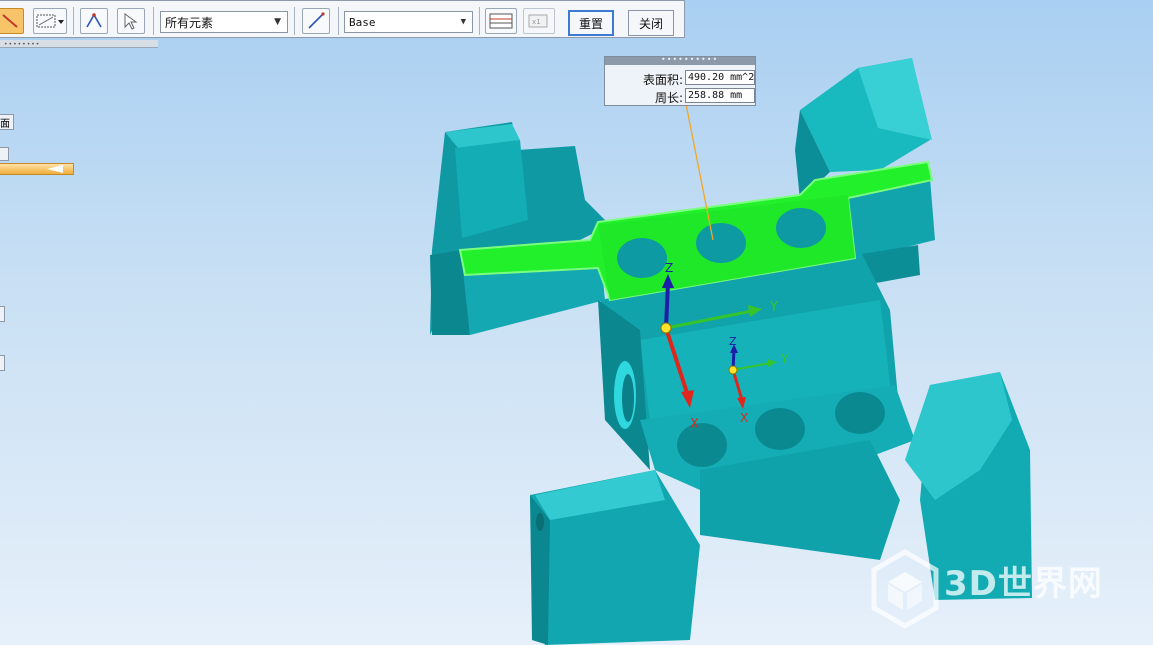 This screenshot has width=1153, height=645. What do you see at coordinates (720, 77) in the screenshot?
I see `area-value: 490.20 mm^2` at bounding box center [720, 77].